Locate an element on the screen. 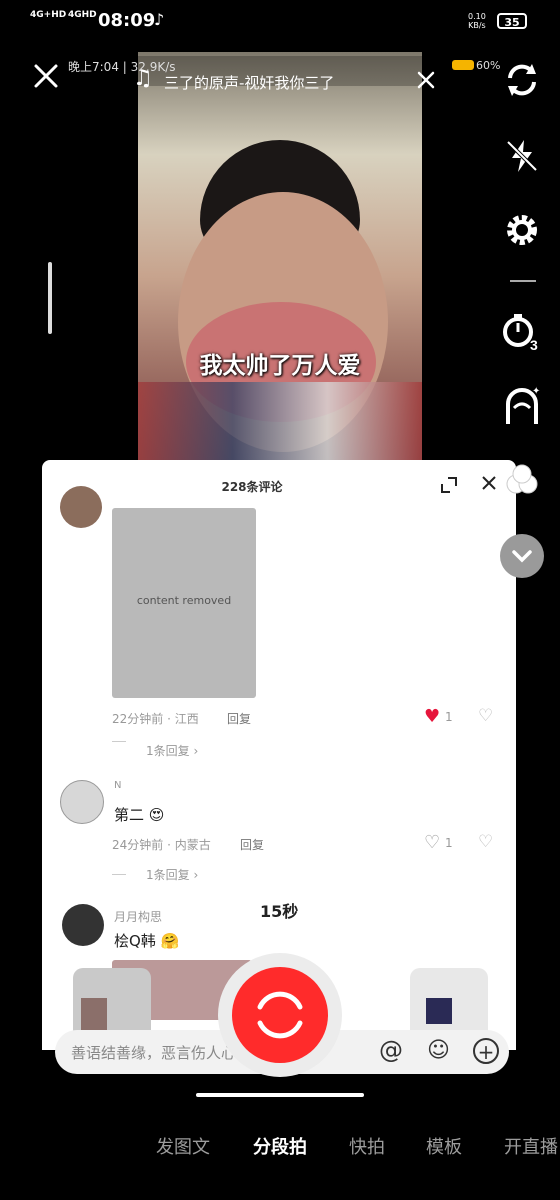  battery-indicator: 35 is located at coordinates (512, 21).